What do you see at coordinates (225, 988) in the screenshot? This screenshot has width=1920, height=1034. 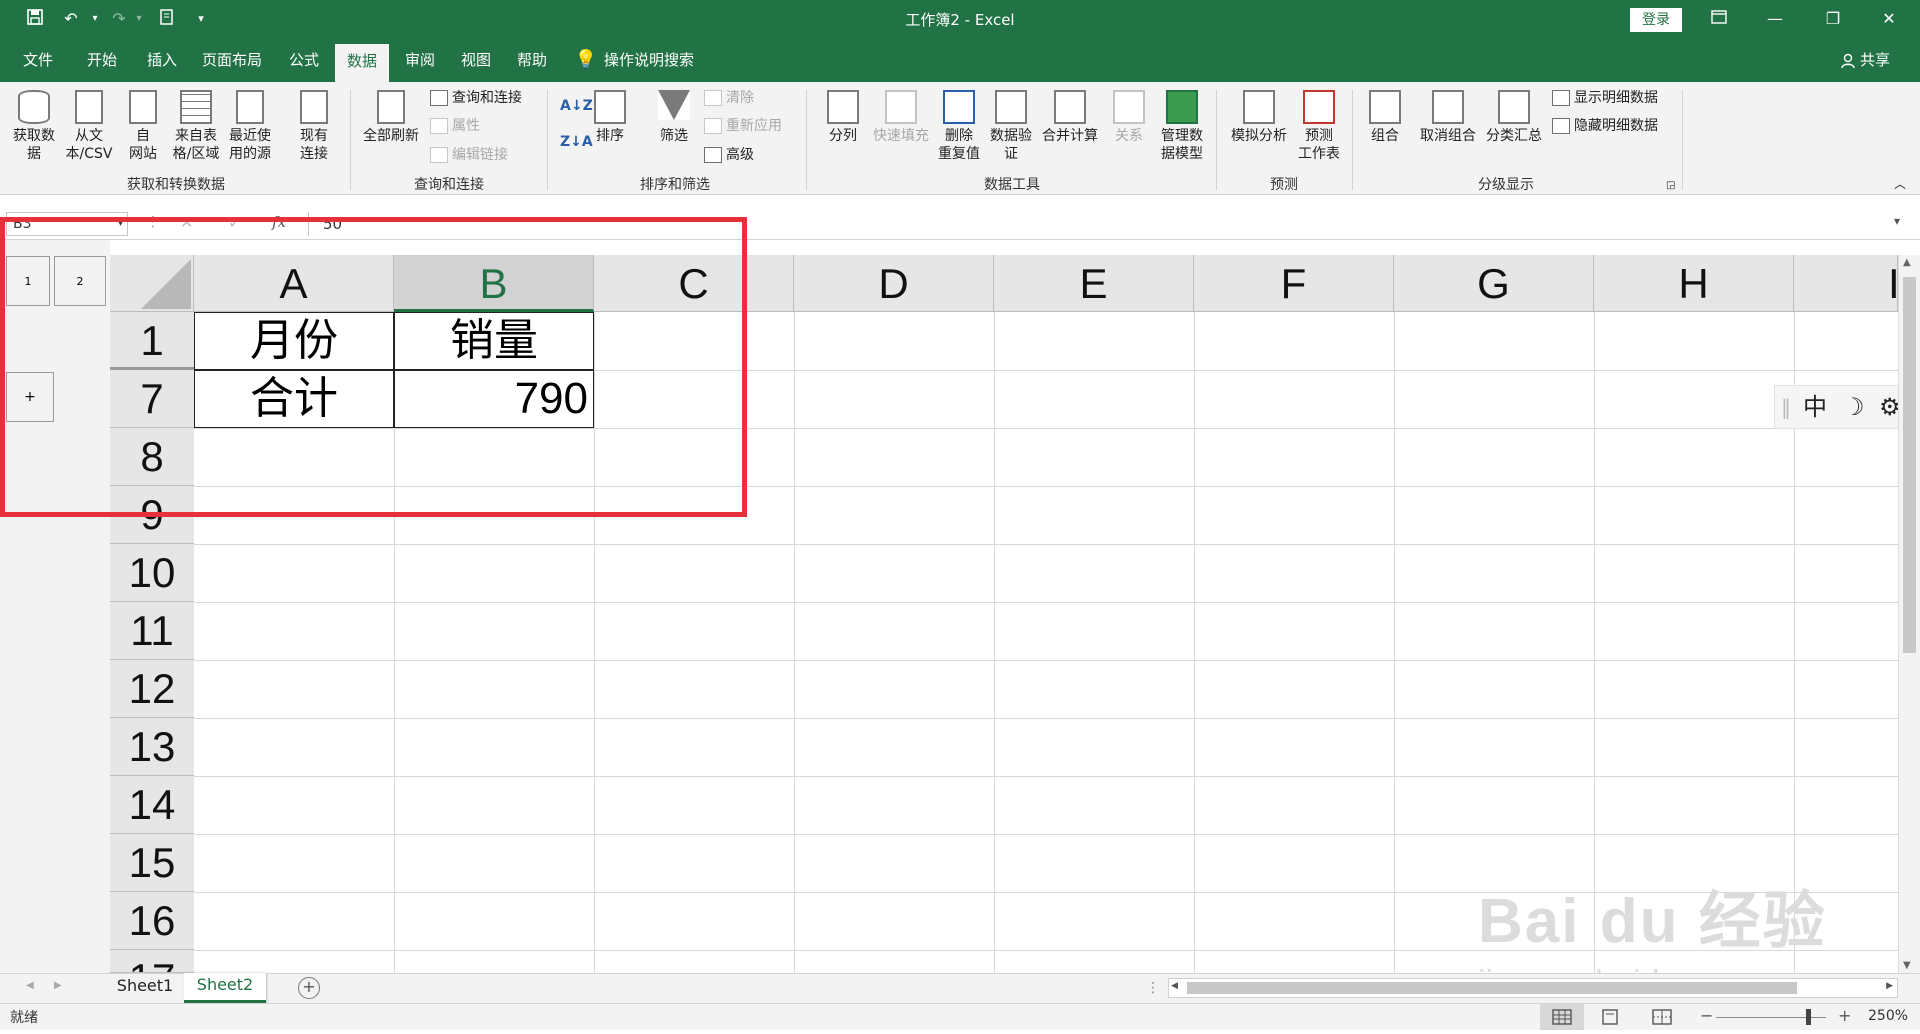 I see `sheet-tab-sheet2: Sheet2` at bounding box center [225, 988].